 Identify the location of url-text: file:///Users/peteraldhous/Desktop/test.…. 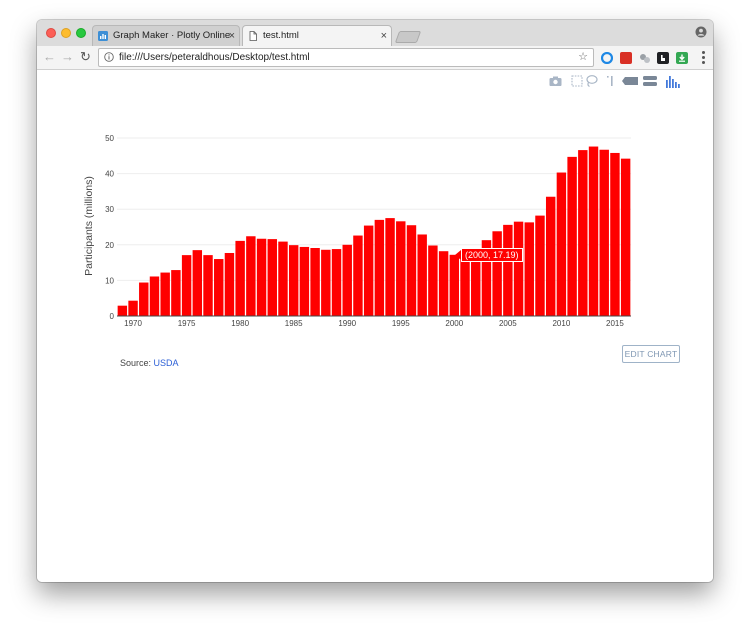
(214, 57).